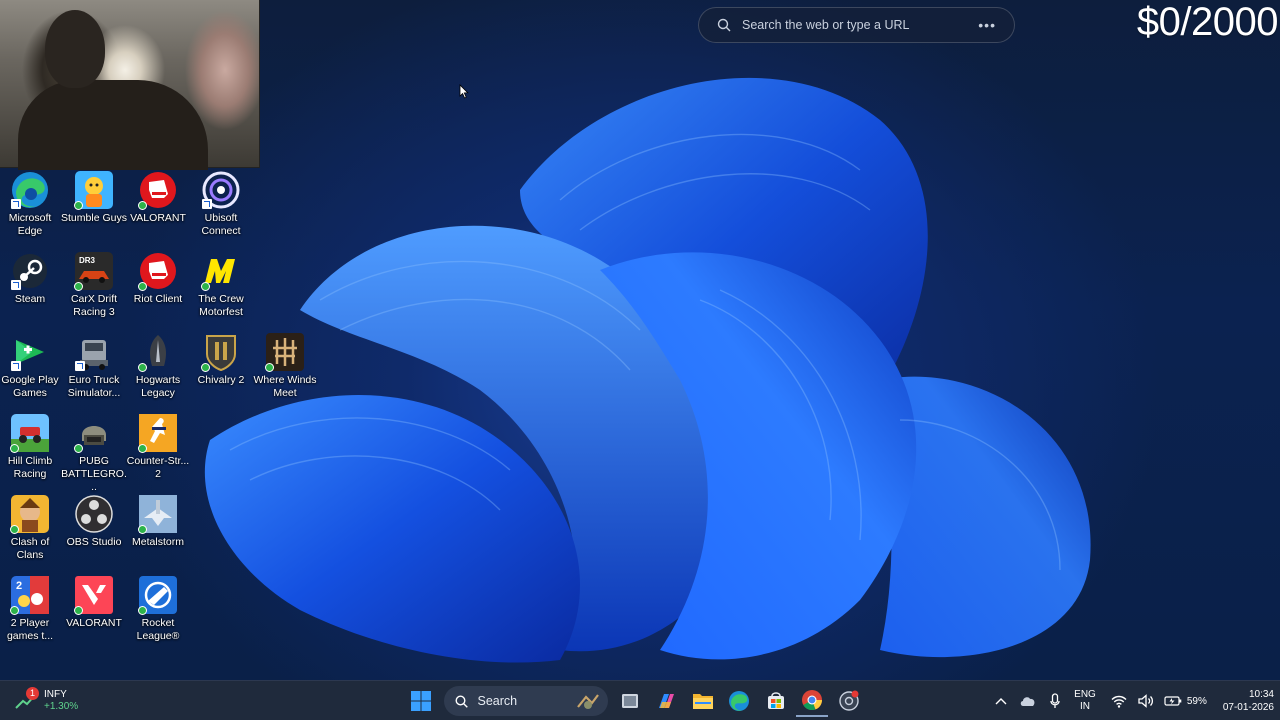  I want to click on riot-valorant-icon, so click(158, 190).